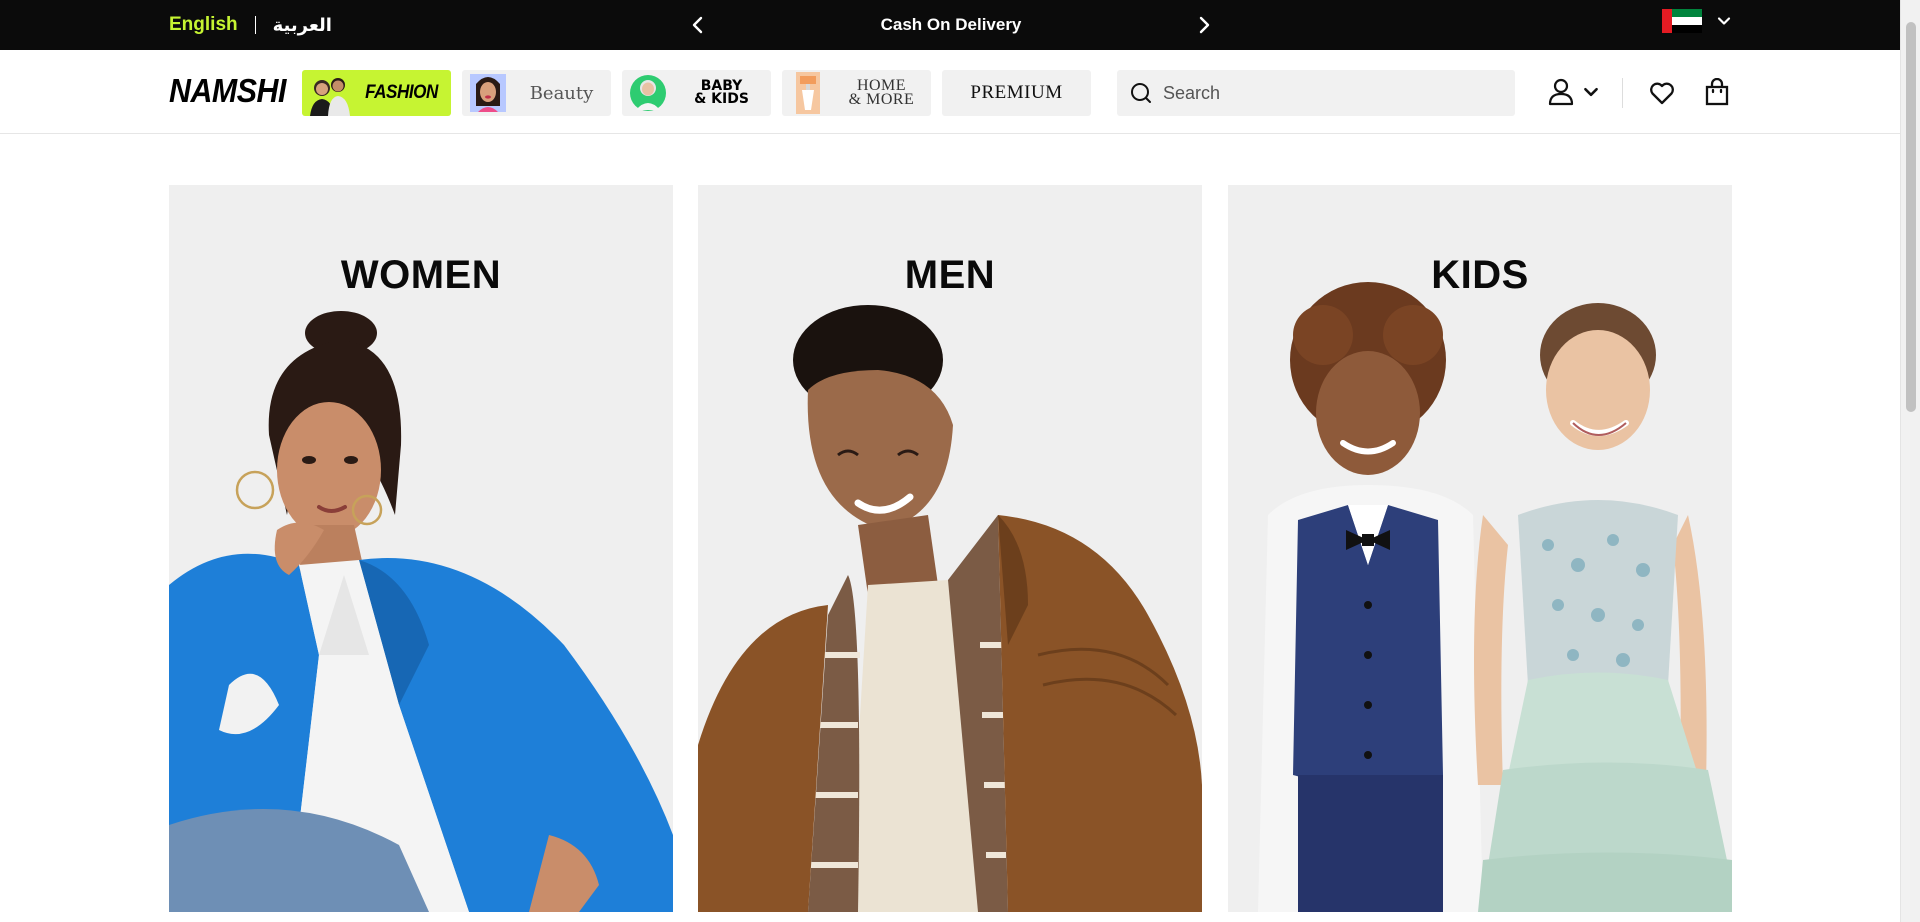  What do you see at coordinates (1622, 93) in the screenshot?
I see `header-divider` at bounding box center [1622, 93].